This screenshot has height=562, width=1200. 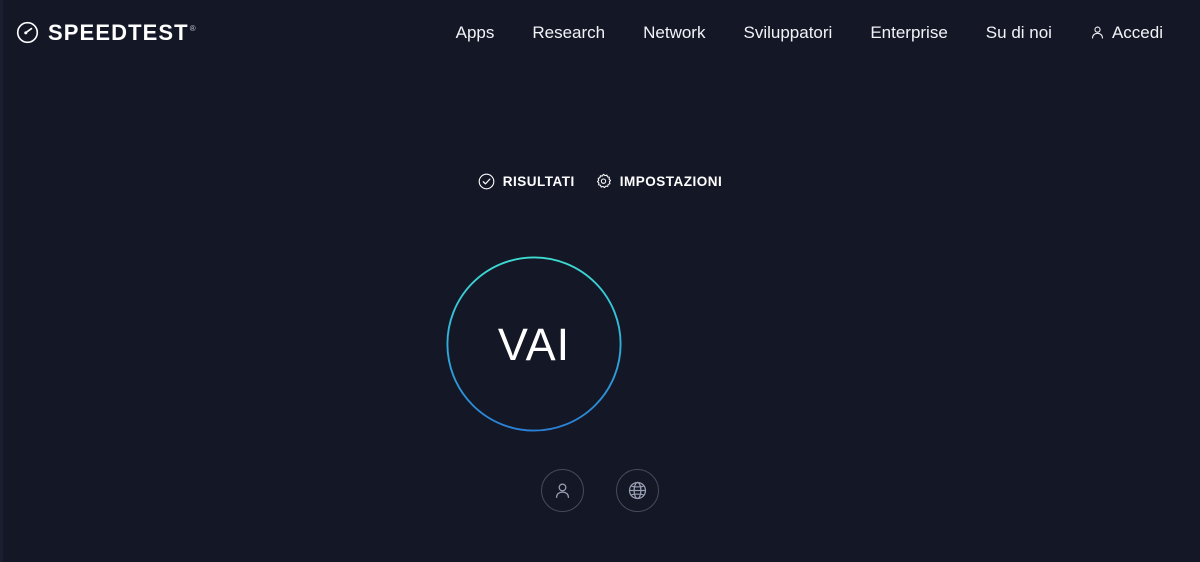 I want to click on nav-item-sviluppatori: Sviluppatori, so click(x=787, y=32).